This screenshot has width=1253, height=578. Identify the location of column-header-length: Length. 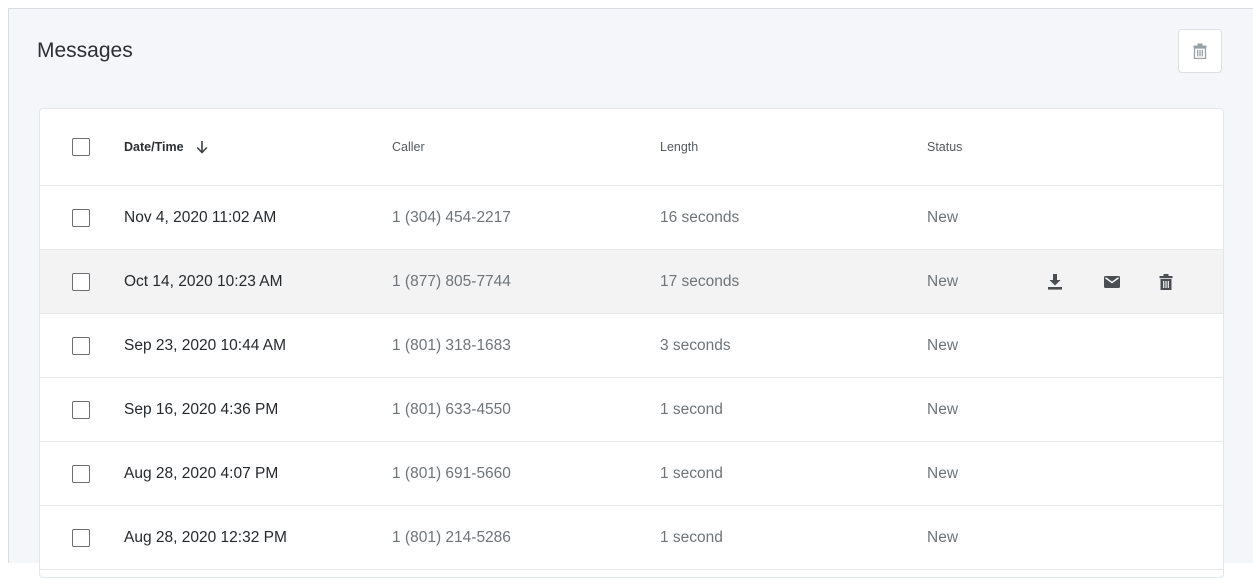
(679, 147).